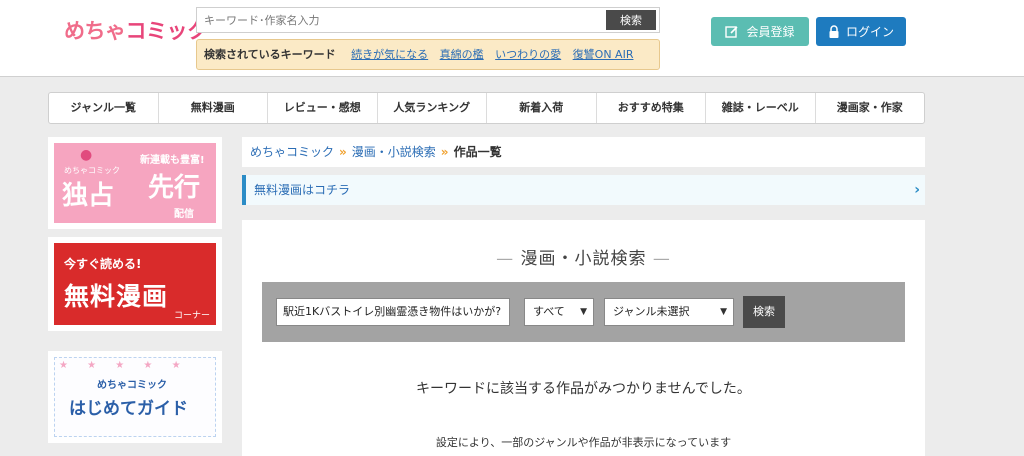 Image resolution: width=1024 pixels, height=456 pixels. Describe the element at coordinates (86, 155) in the screenshot. I see `paw-icon: ●` at that location.